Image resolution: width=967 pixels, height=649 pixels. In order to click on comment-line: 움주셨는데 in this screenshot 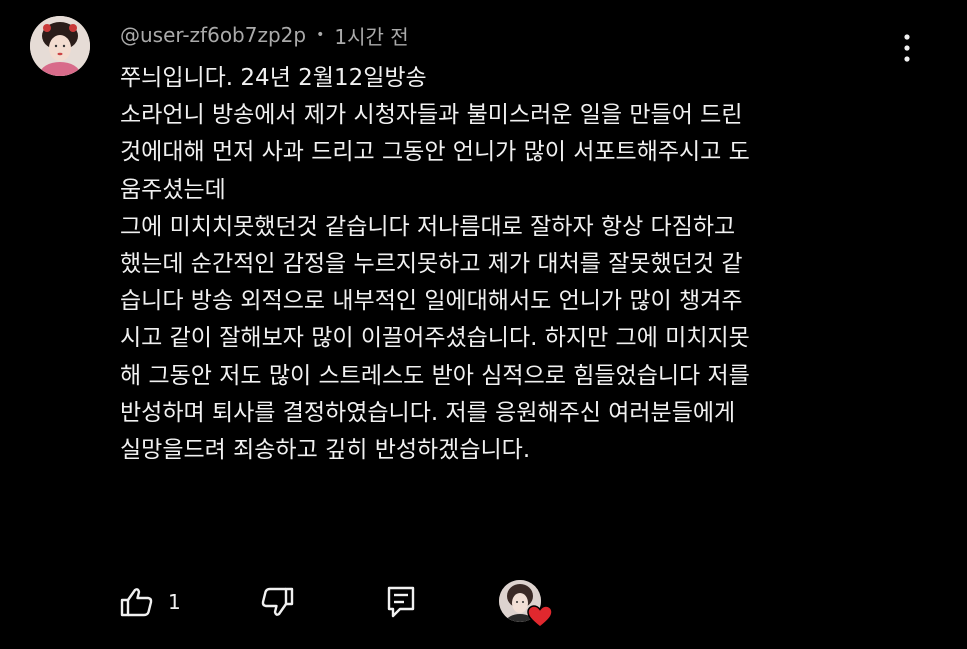, I will do `click(173, 189)`.